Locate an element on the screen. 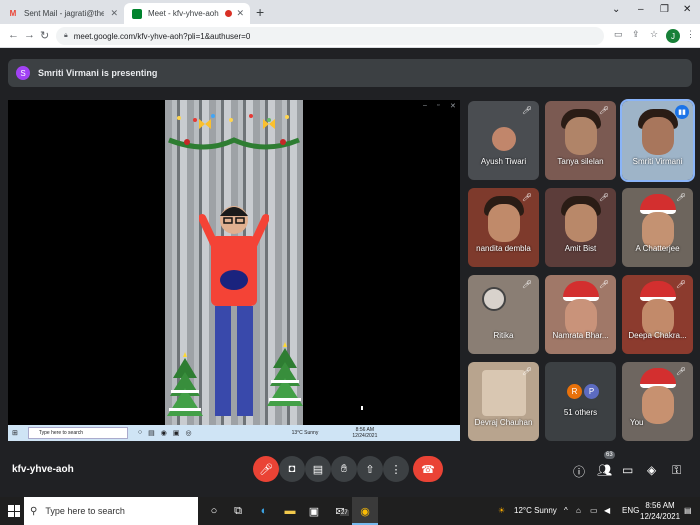 This screenshot has height=525, width=700. people-icon: 👥︎ is located at coordinates (604, 470).